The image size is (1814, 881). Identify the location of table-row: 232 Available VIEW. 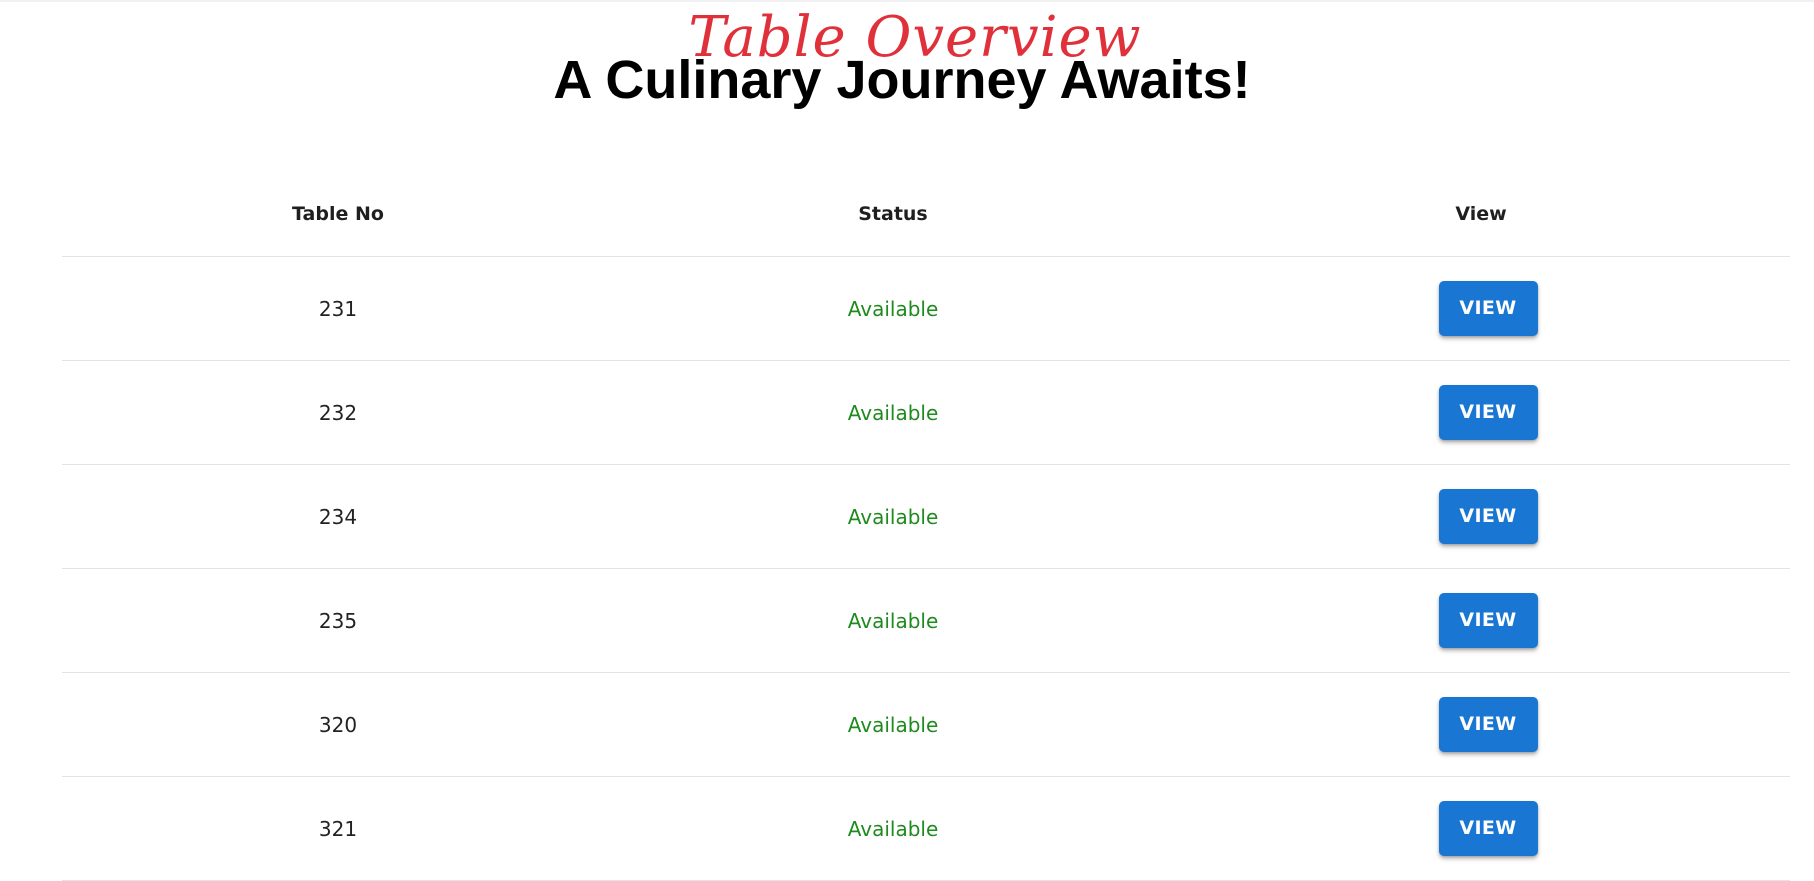
(926, 412).